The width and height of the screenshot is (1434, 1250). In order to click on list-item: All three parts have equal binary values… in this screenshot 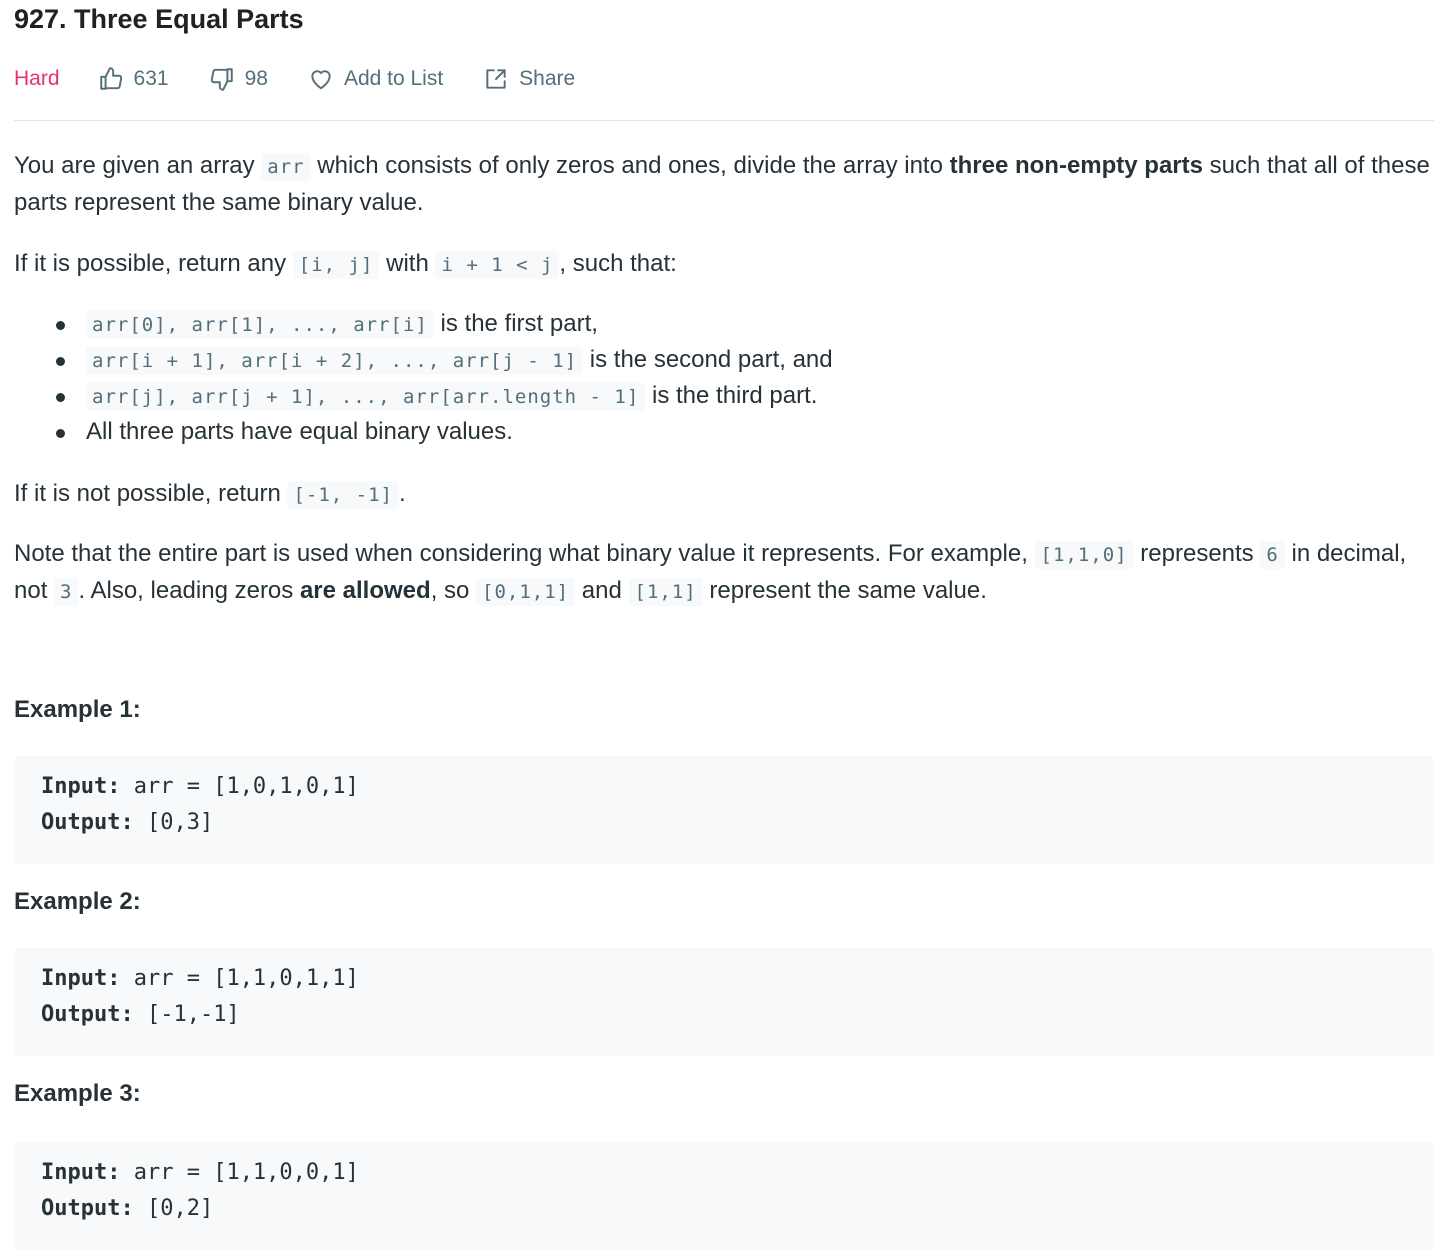, I will do `click(444, 432)`.